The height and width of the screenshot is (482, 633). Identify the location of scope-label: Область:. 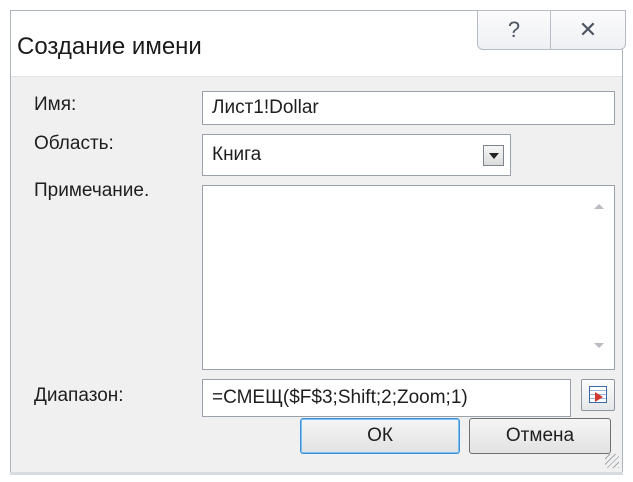
(74, 143).